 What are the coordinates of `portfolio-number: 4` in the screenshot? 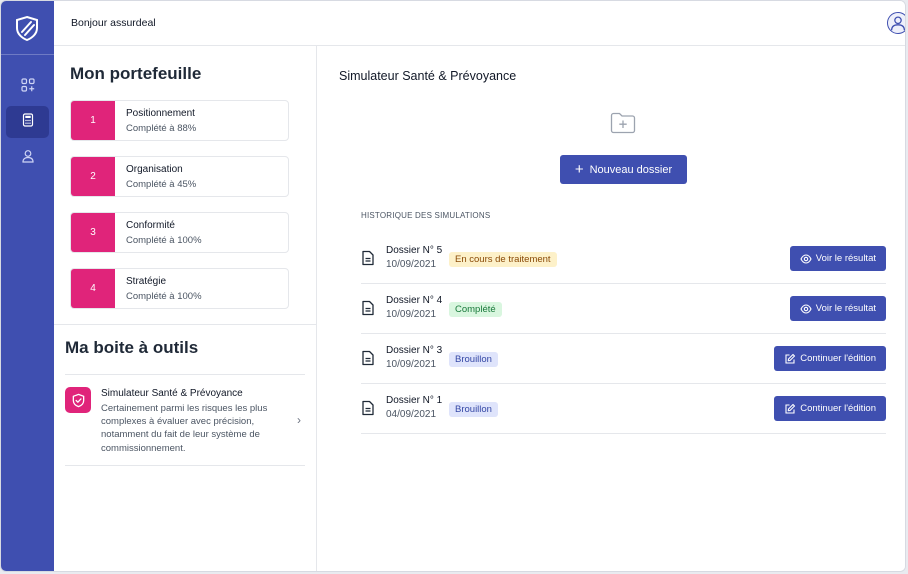 It's located at (93, 288).